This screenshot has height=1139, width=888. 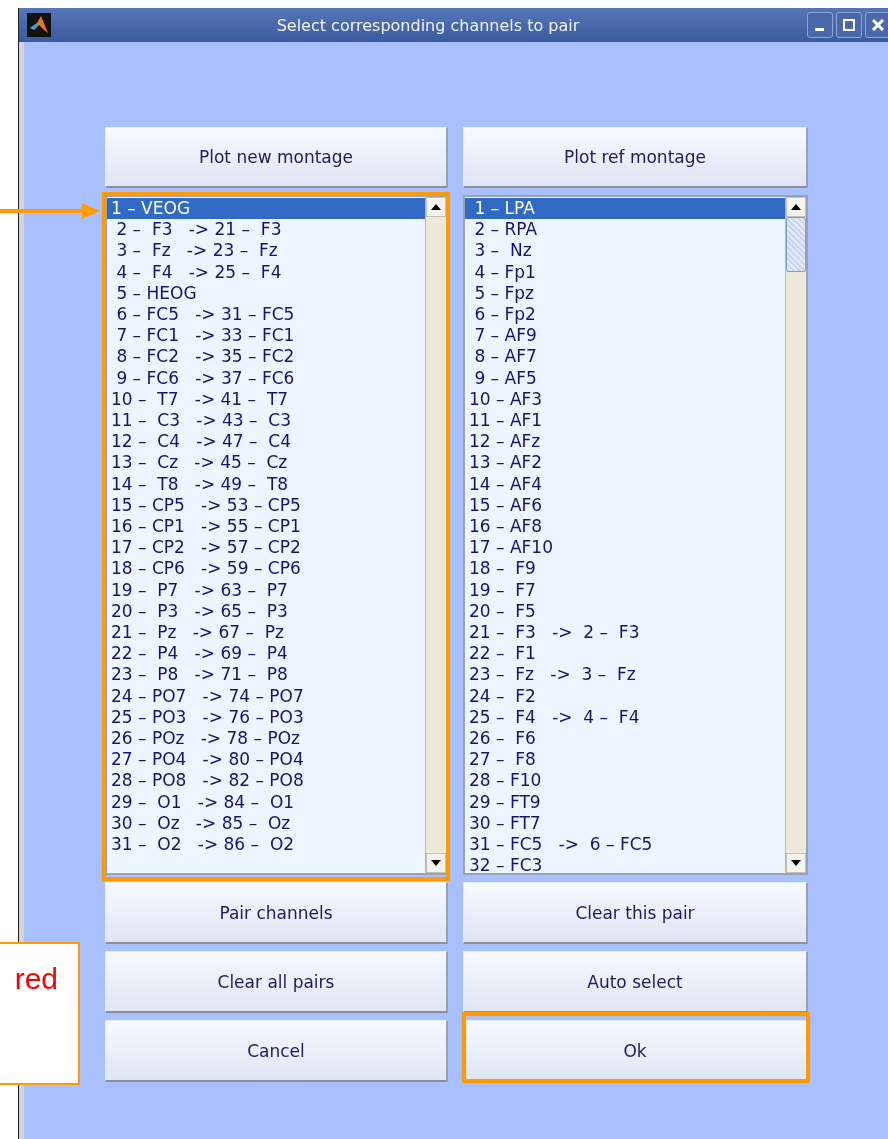 I want to click on list-item: 3 – Fz -> 23 – Fz, so click(x=266, y=251).